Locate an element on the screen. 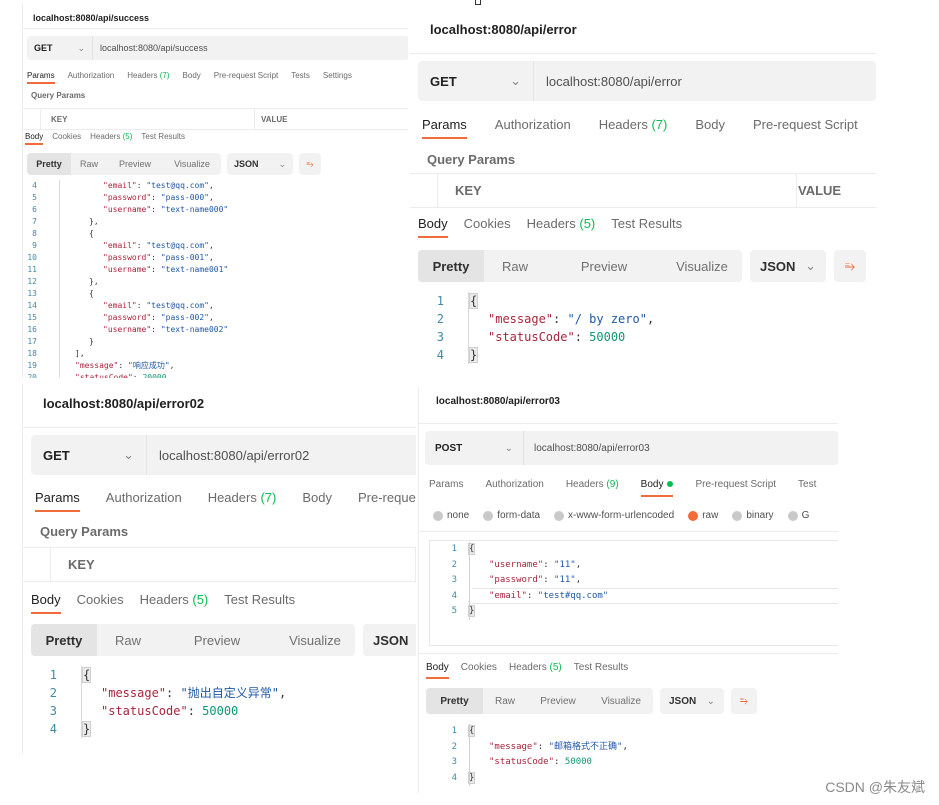 The height and width of the screenshot is (805, 939). url-input: localhost:8080/api/error02 is located at coordinates (228, 455).